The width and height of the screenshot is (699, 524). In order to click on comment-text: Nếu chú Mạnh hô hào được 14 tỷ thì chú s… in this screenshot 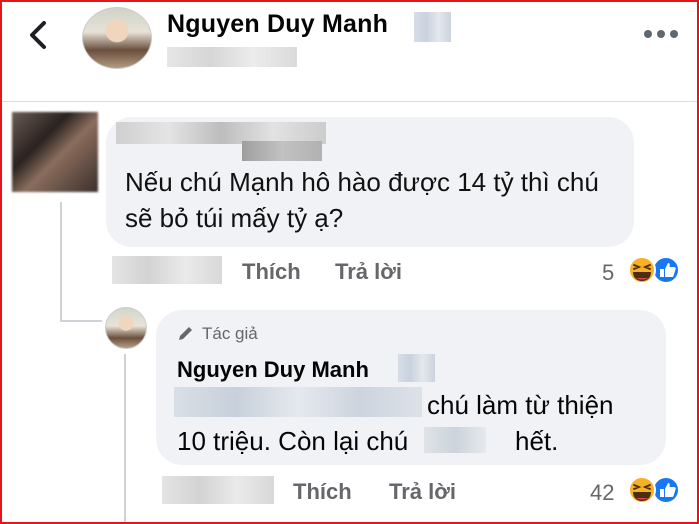, I will do `click(362, 200)`.